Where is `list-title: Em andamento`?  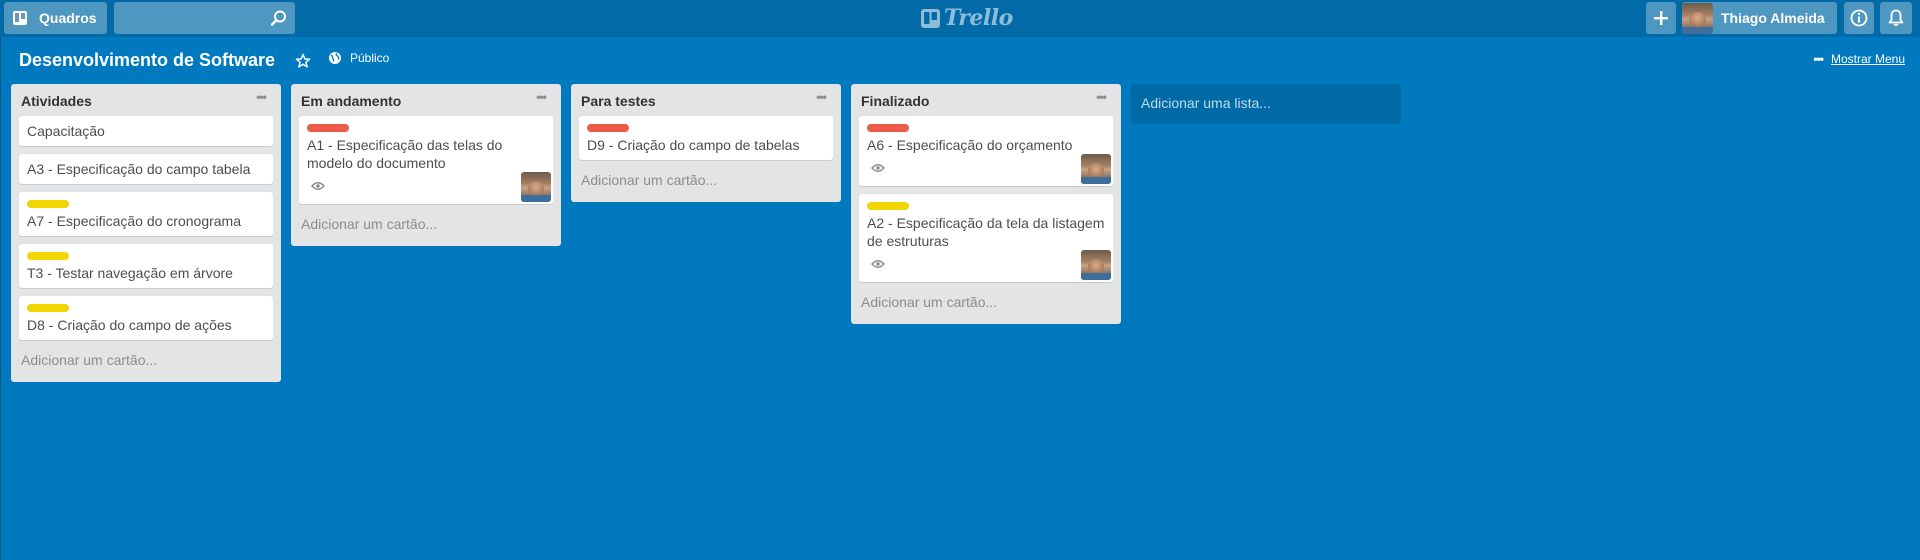
list-title: Em andamento is located at coordinates (351, 101).